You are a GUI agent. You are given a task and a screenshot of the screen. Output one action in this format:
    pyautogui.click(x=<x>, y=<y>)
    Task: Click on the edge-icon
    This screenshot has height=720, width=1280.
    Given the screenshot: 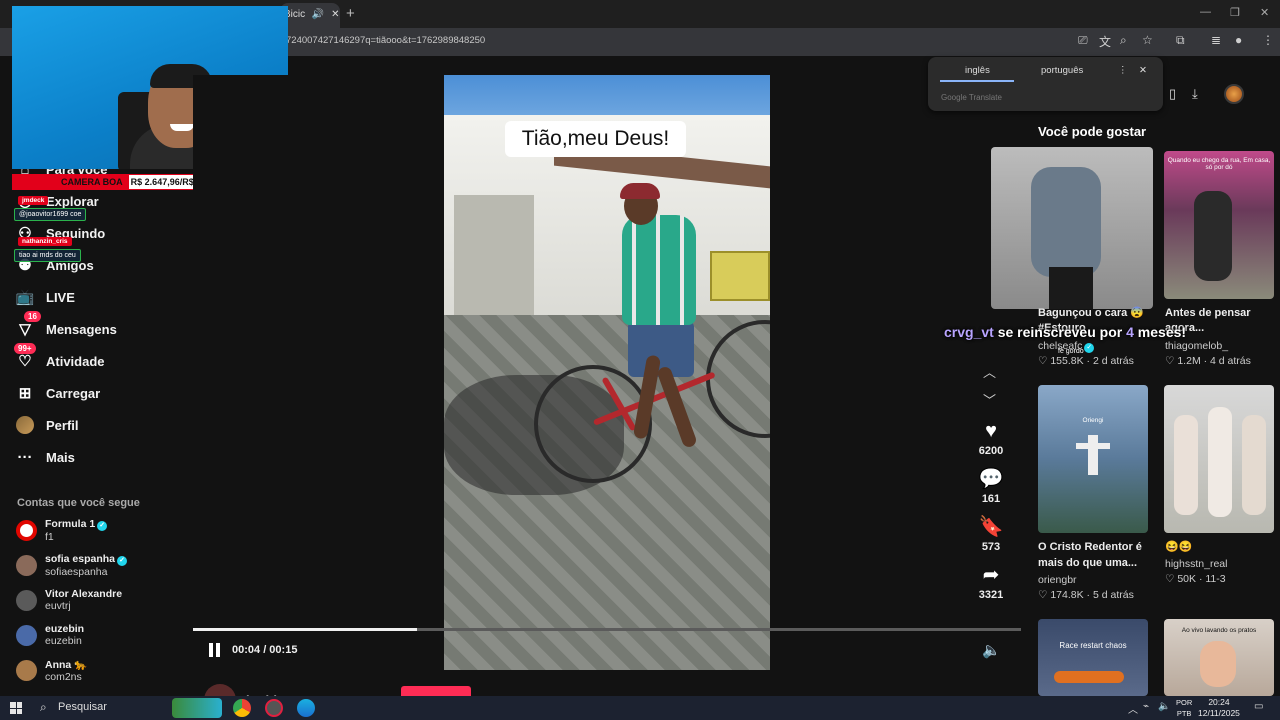 What is the action you would take?
    pyautogui.click(x=306, y=708)
    